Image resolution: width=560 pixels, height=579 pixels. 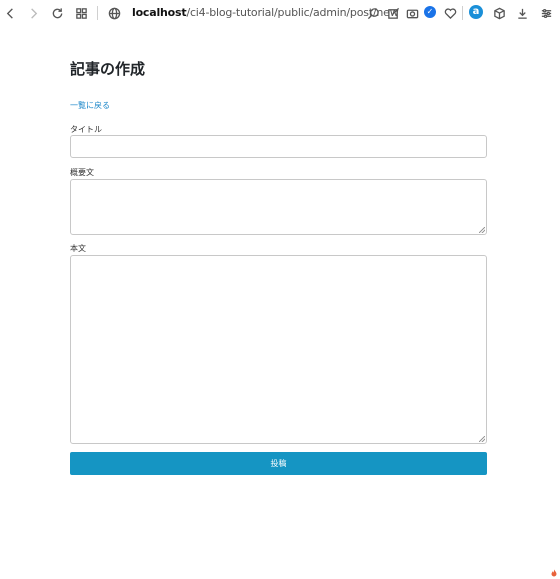 What do you see at coordinates (546, 13) in the screenshot?
I see `settings-icon` at bounding box center [546, 13].